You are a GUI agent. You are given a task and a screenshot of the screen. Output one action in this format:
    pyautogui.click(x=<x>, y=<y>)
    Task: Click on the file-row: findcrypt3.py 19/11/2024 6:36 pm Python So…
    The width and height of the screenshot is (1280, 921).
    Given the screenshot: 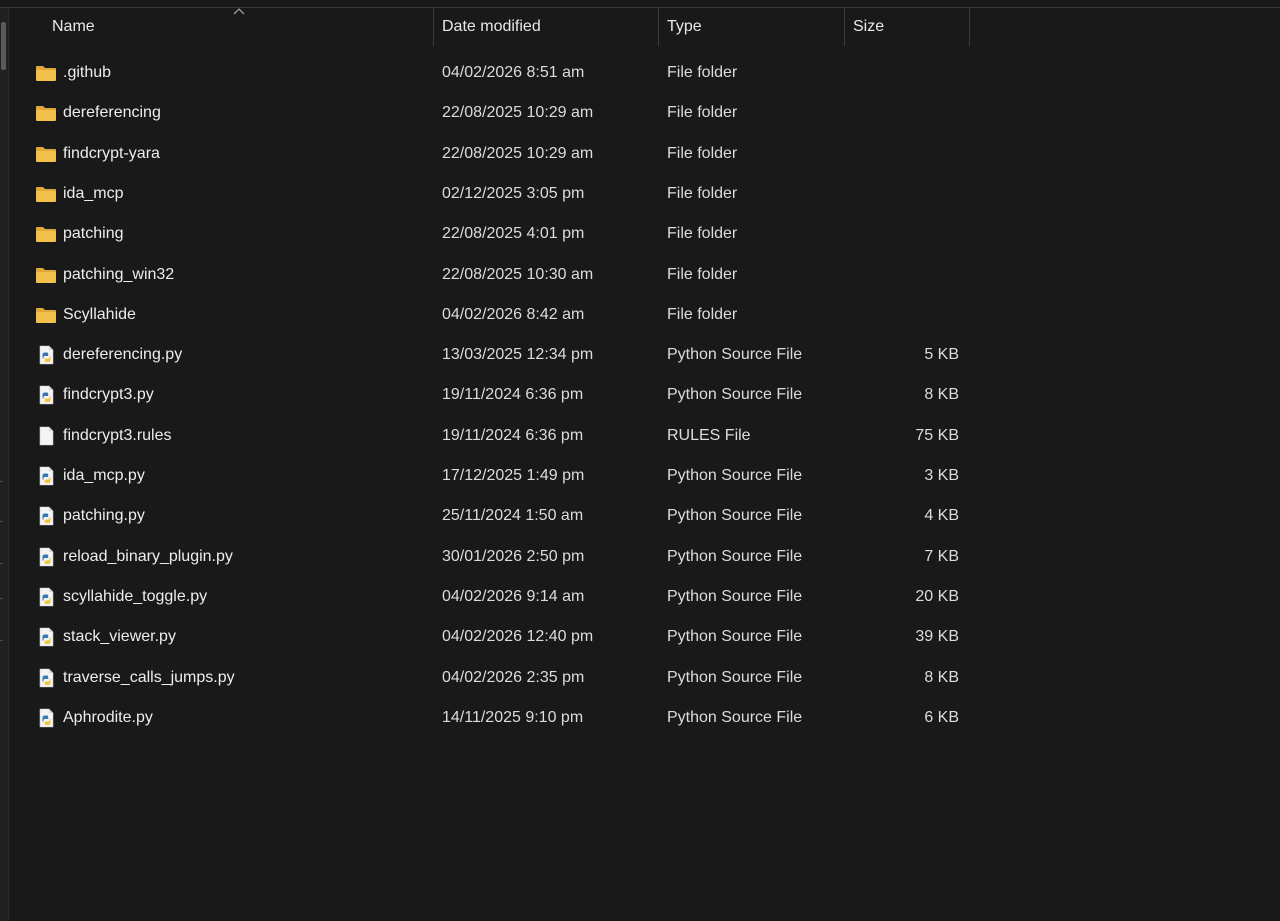 What is the action you would take?
    pyautogui.click(x=489, y=395)
    